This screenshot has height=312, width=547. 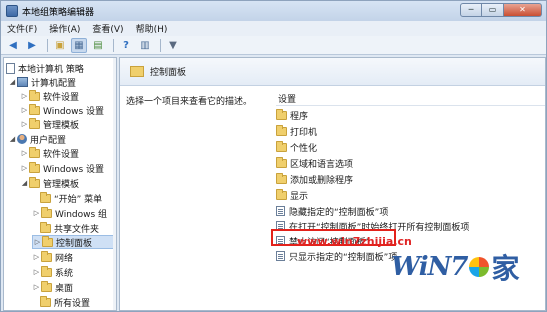 I want to click on tree-item-computer-software: ▷ 软件设置, so click(x=49, y=96).